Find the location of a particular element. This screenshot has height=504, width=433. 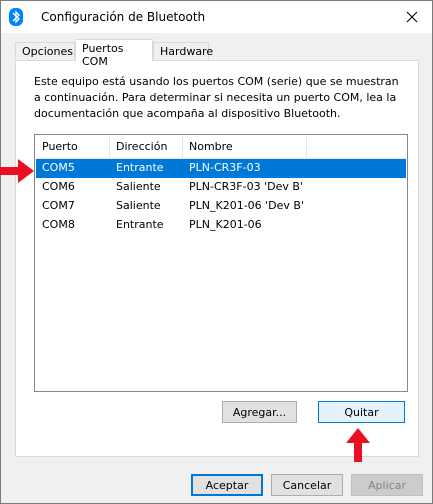

tab-puertos-com: Puertos COM is located at coordinates (114, 53).